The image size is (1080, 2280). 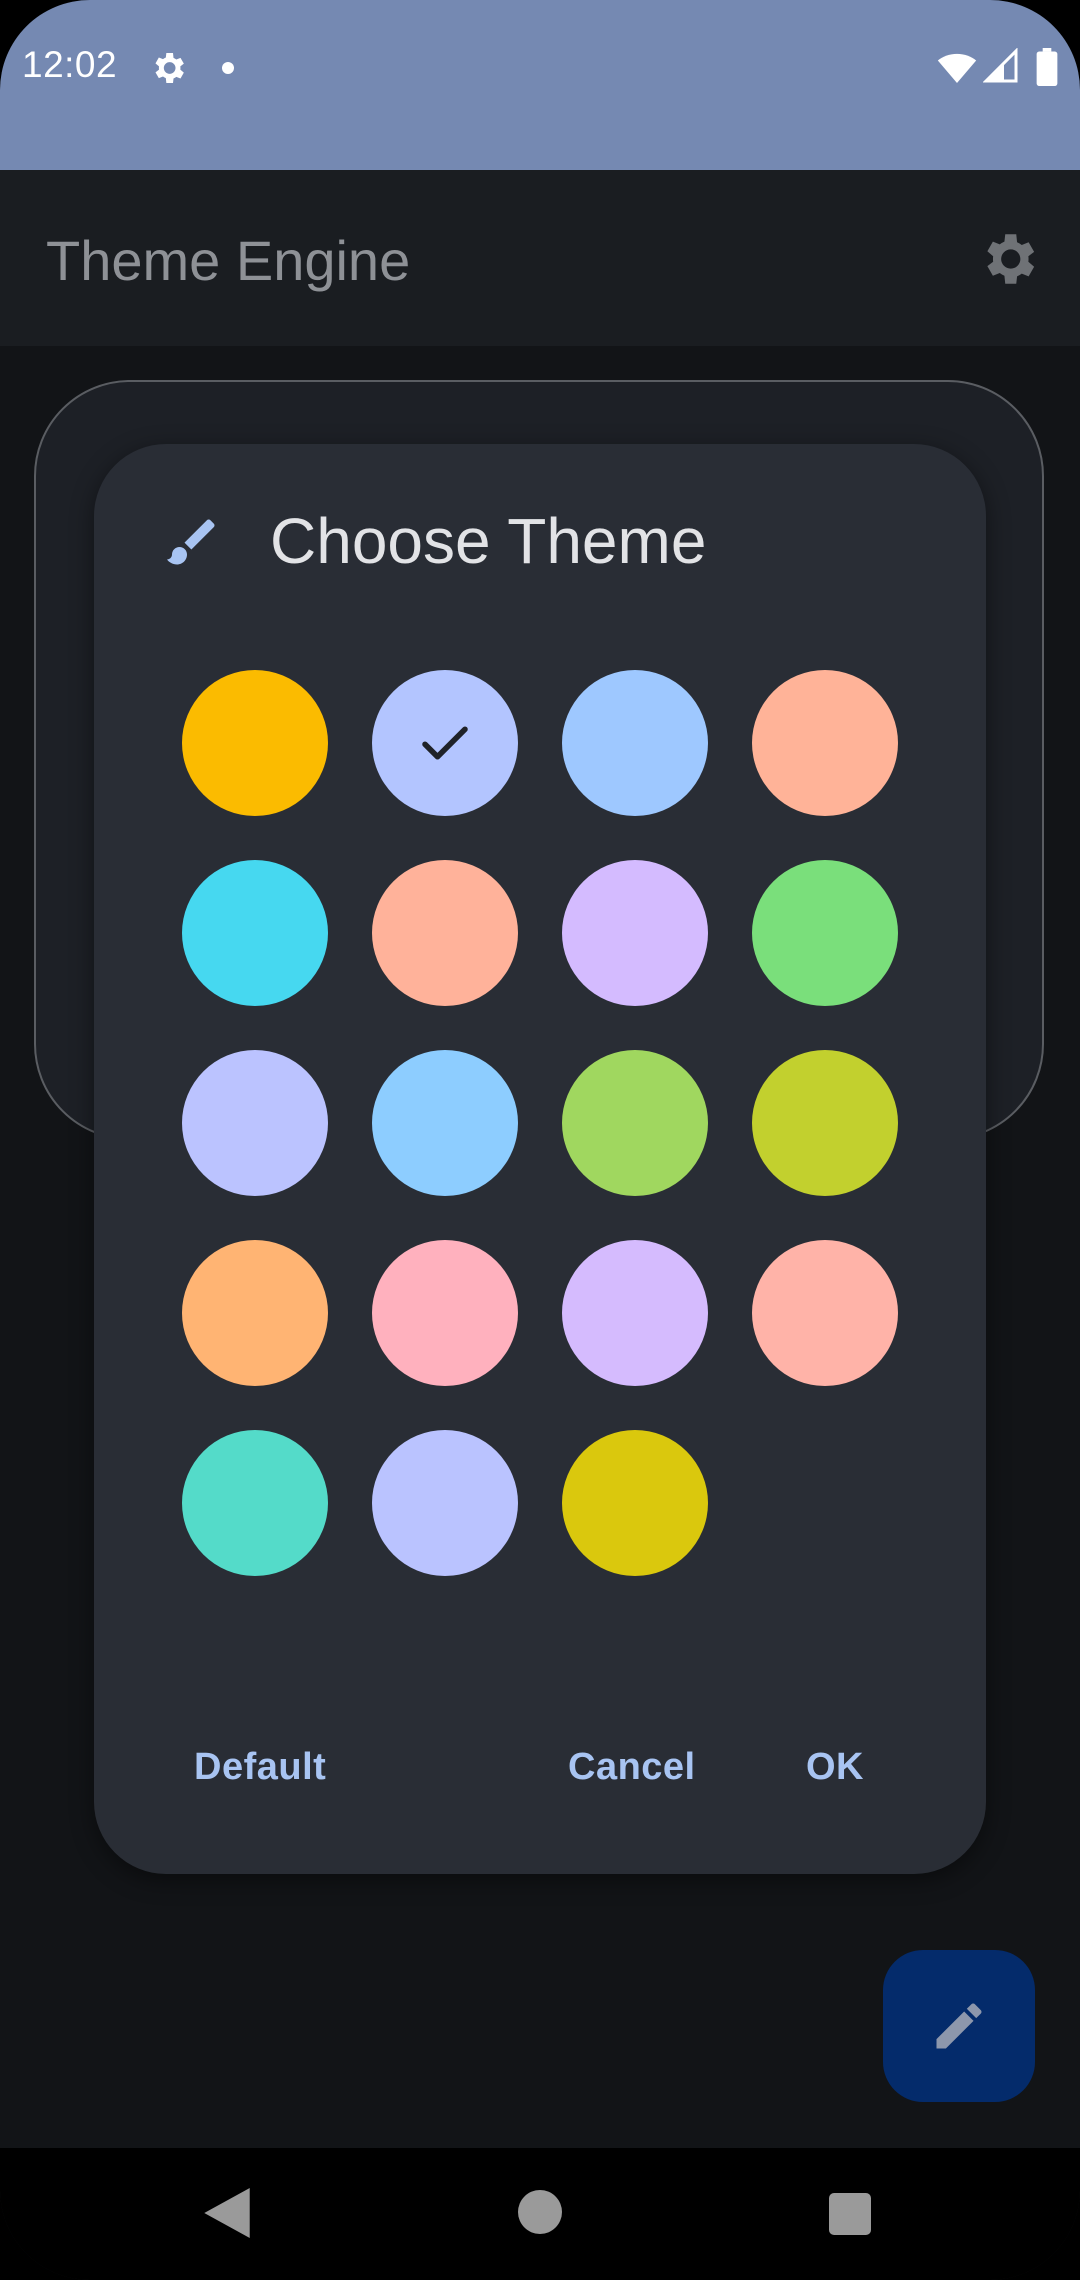 I want to click on back-icon, so click(x=227, y=2213).